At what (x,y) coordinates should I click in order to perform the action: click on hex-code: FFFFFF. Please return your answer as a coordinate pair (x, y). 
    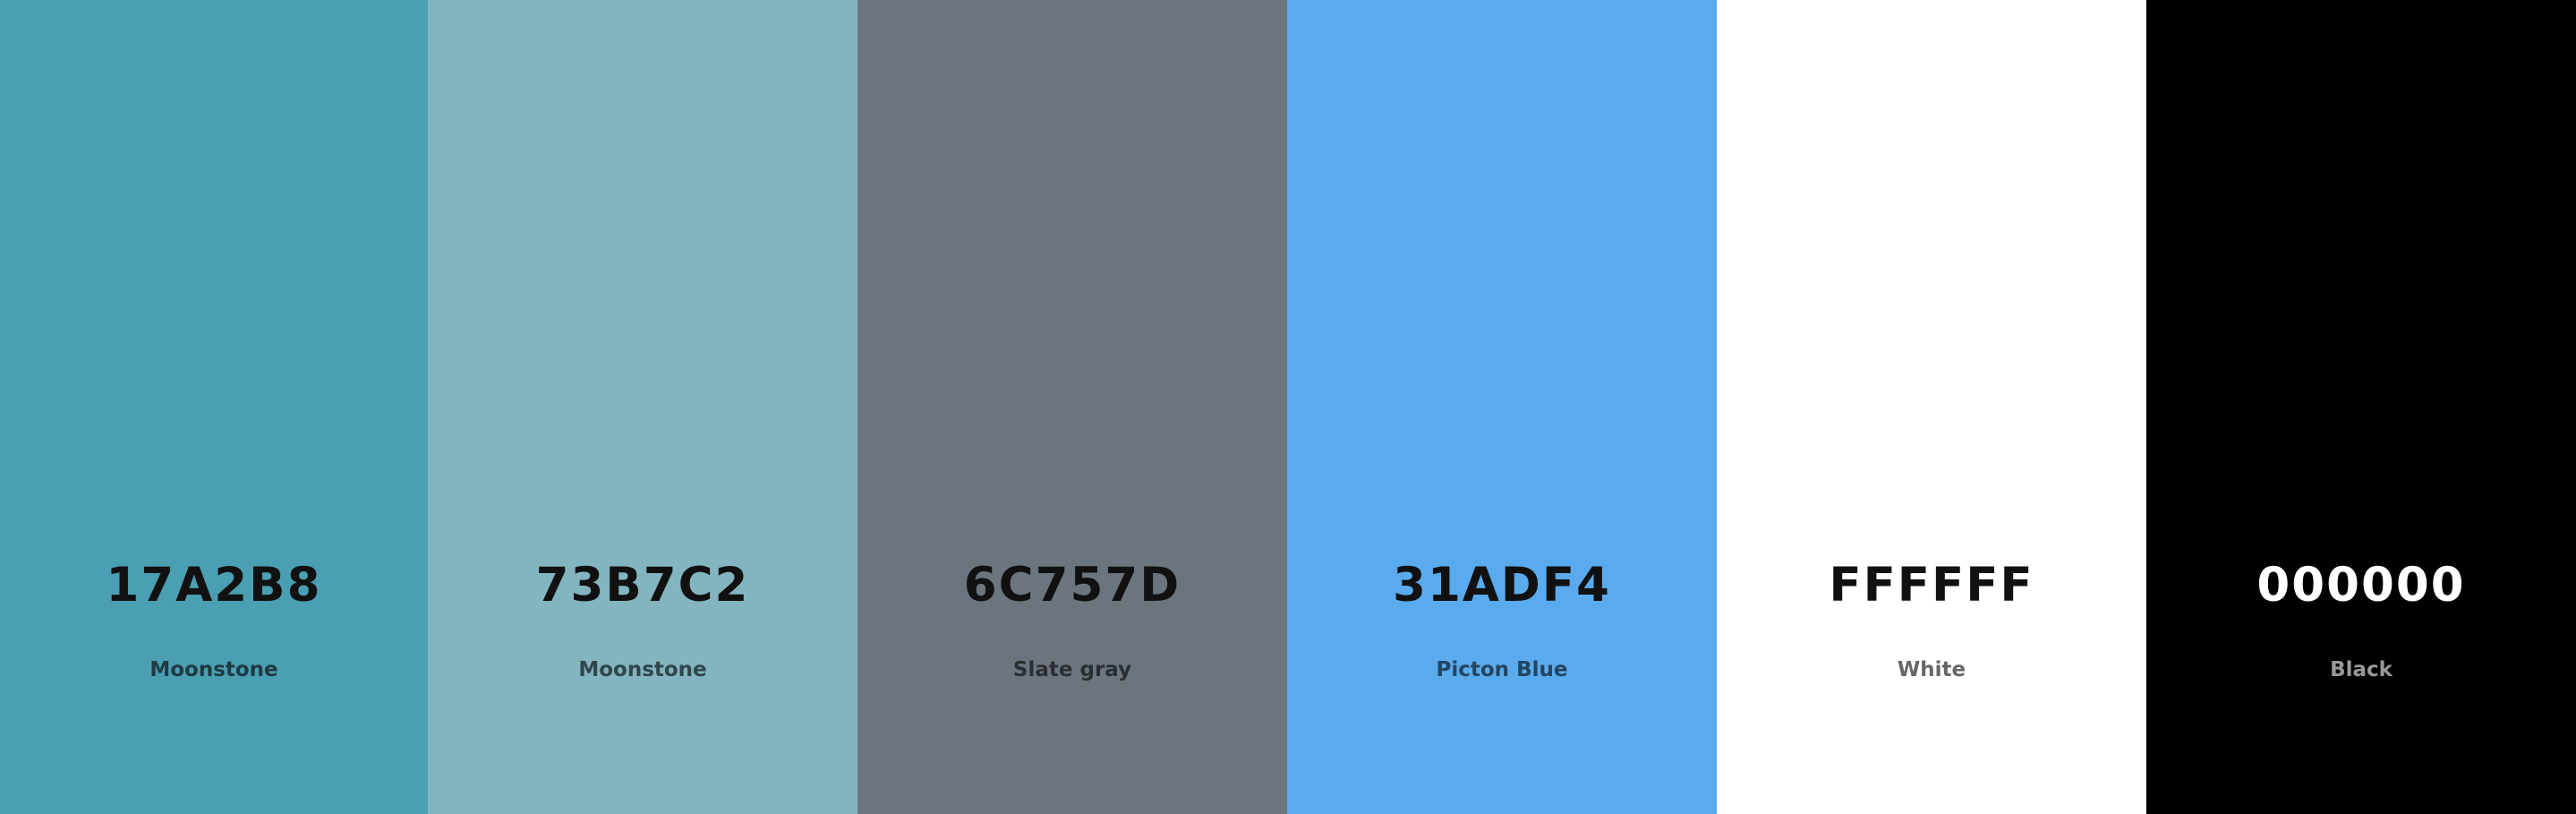
    Looking at the image, I should click on (1931, 585).